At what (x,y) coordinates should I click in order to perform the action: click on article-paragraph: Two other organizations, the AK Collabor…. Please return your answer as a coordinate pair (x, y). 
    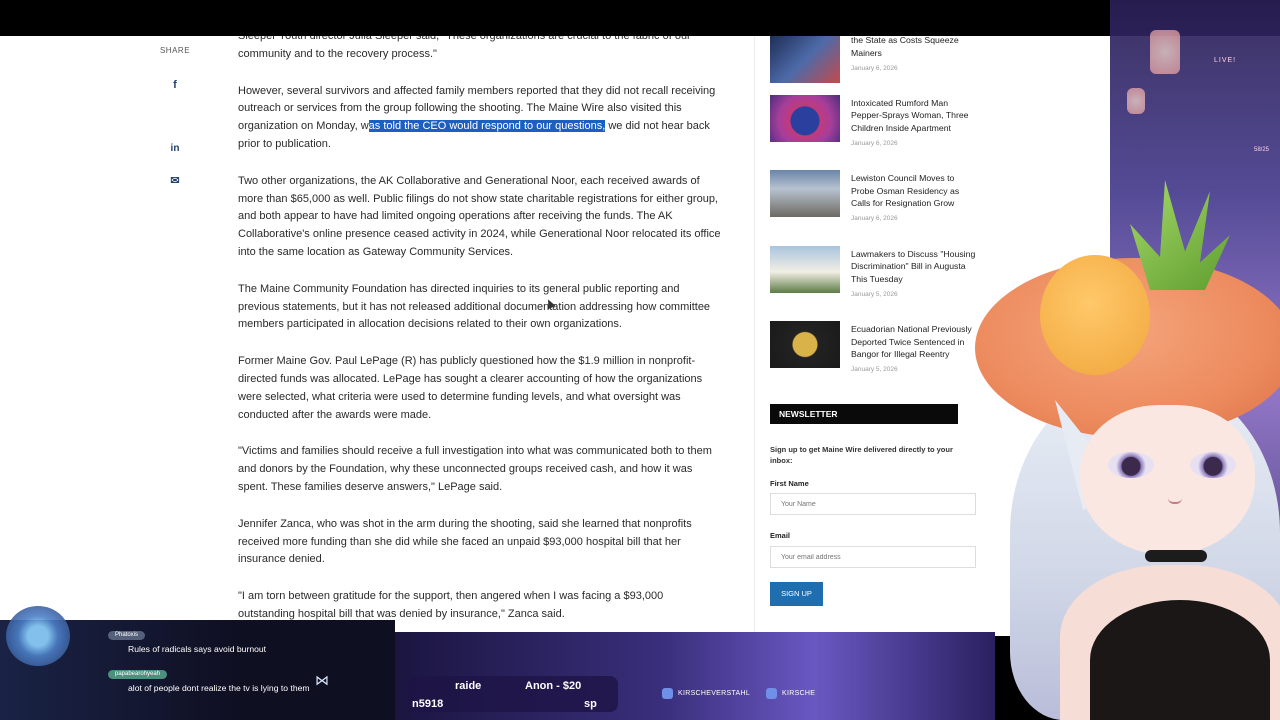
    Looking at the image, I should click on (479, 216).